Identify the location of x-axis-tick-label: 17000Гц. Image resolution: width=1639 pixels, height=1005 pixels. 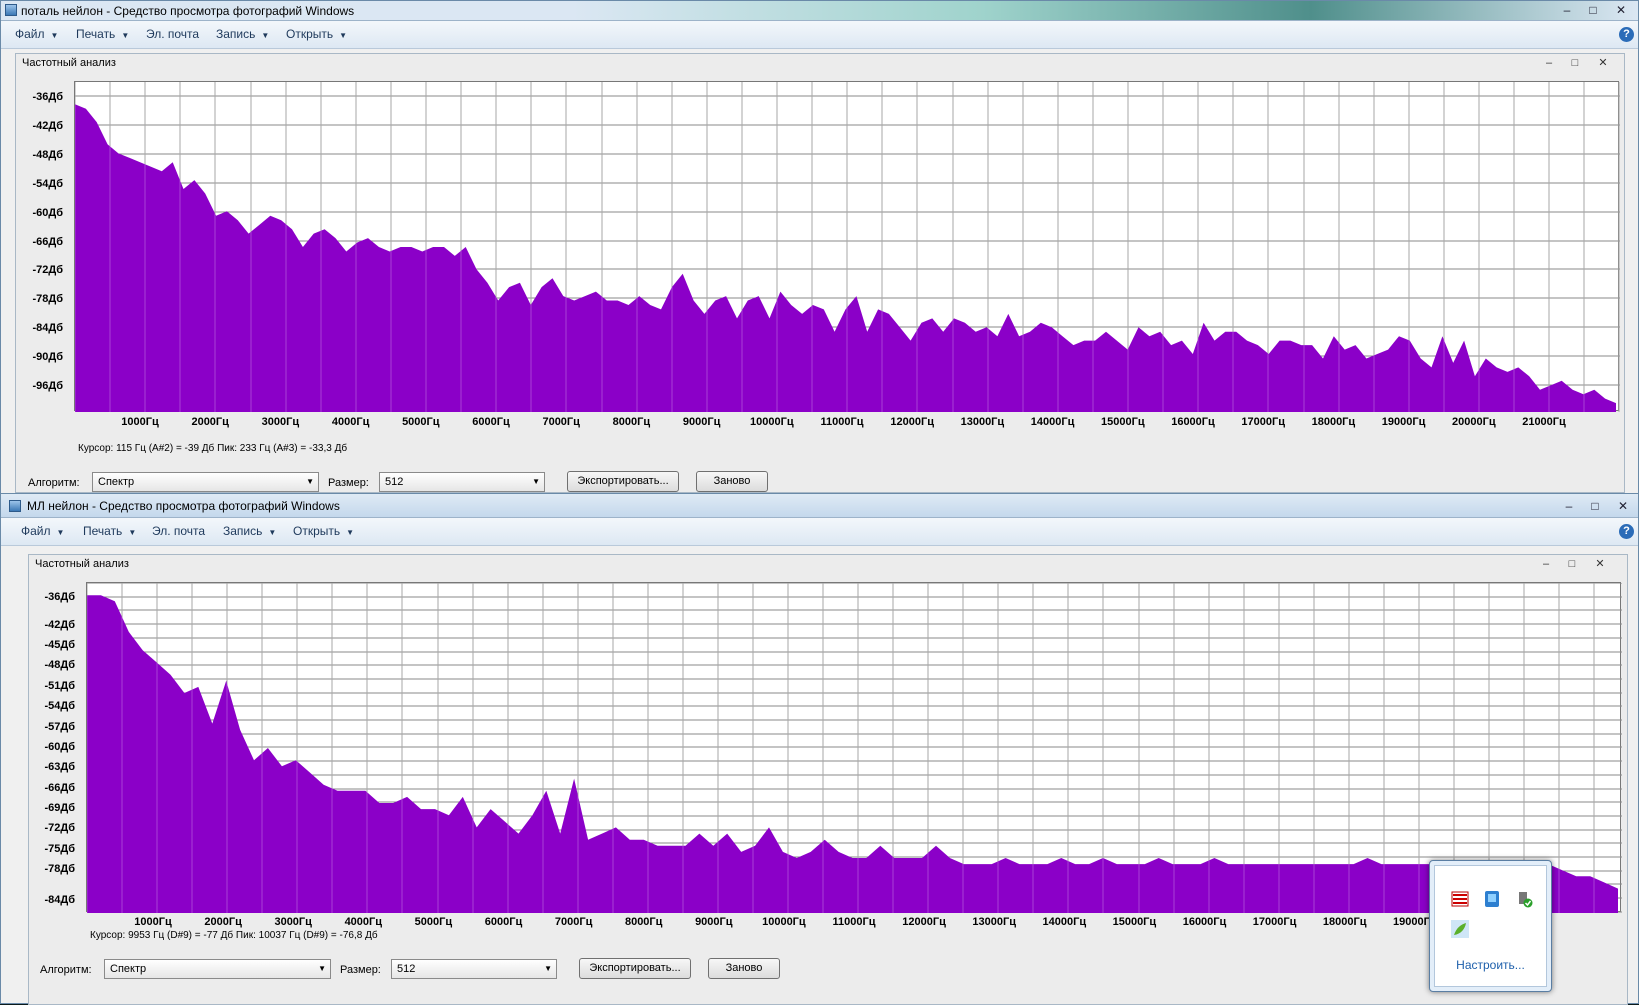
(1274, 922).